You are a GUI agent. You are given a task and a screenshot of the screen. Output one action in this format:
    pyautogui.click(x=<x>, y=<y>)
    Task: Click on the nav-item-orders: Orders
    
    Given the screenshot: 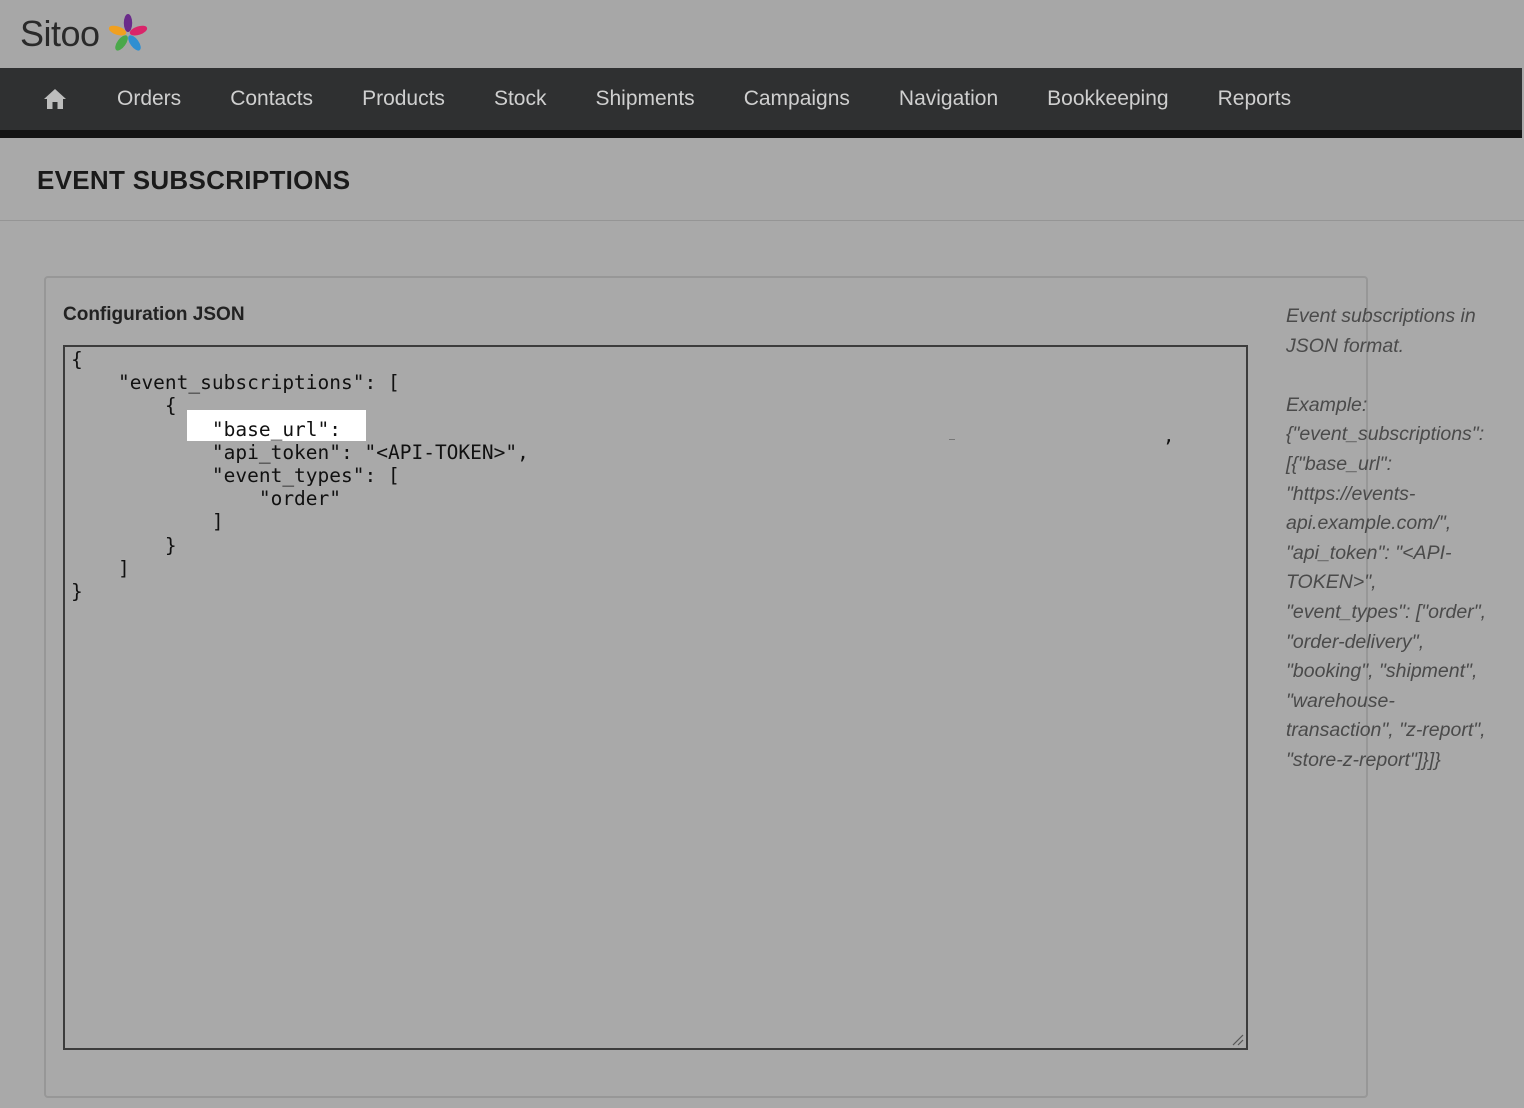 What is the action you would take?
    pyautogui.click(x=149, y=99)
    